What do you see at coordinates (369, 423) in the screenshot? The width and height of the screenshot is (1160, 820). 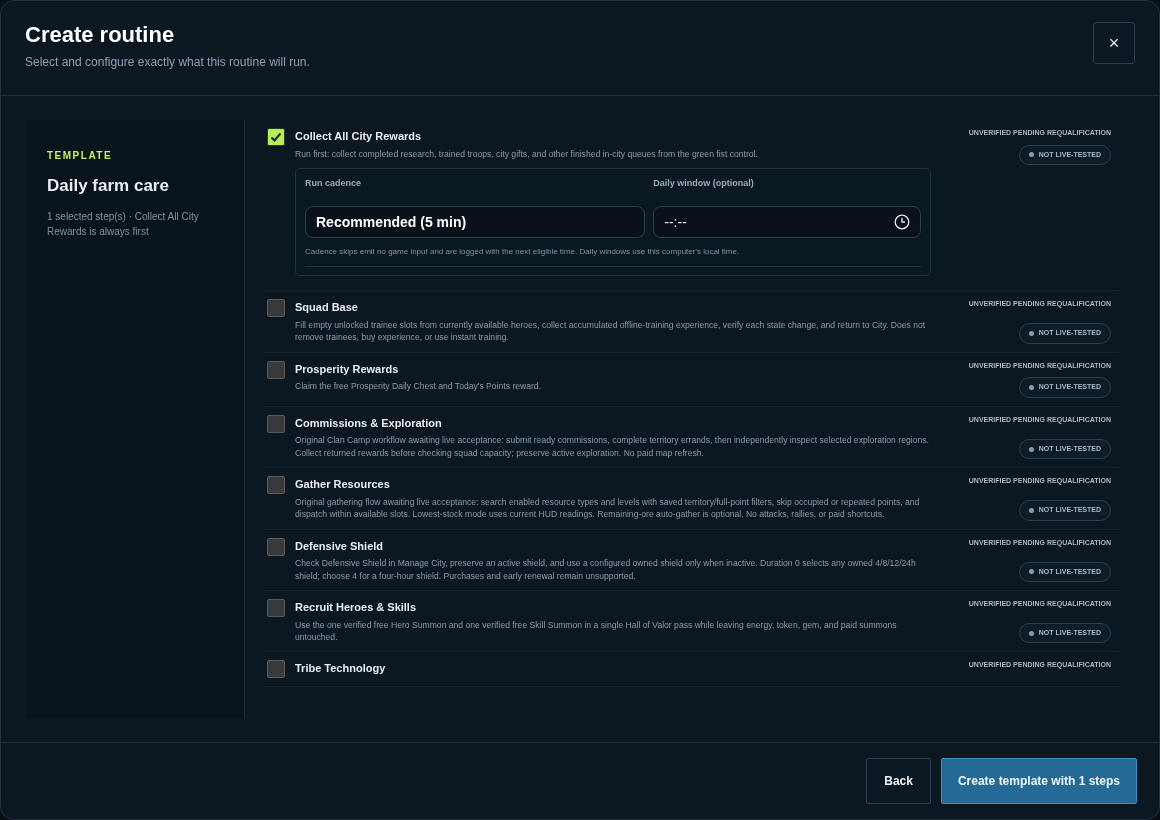 I see `step-title: Commissions & Exploration` at bounding box center [369, 423].